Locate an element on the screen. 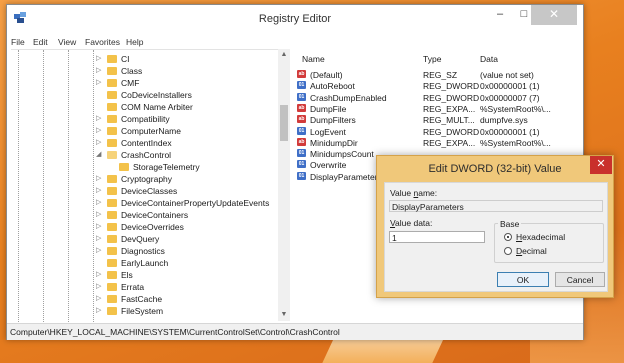  registry-value-row: ab DumpFilters REG_MULT... dumpfve.sys is located at coordinates (437, 119).